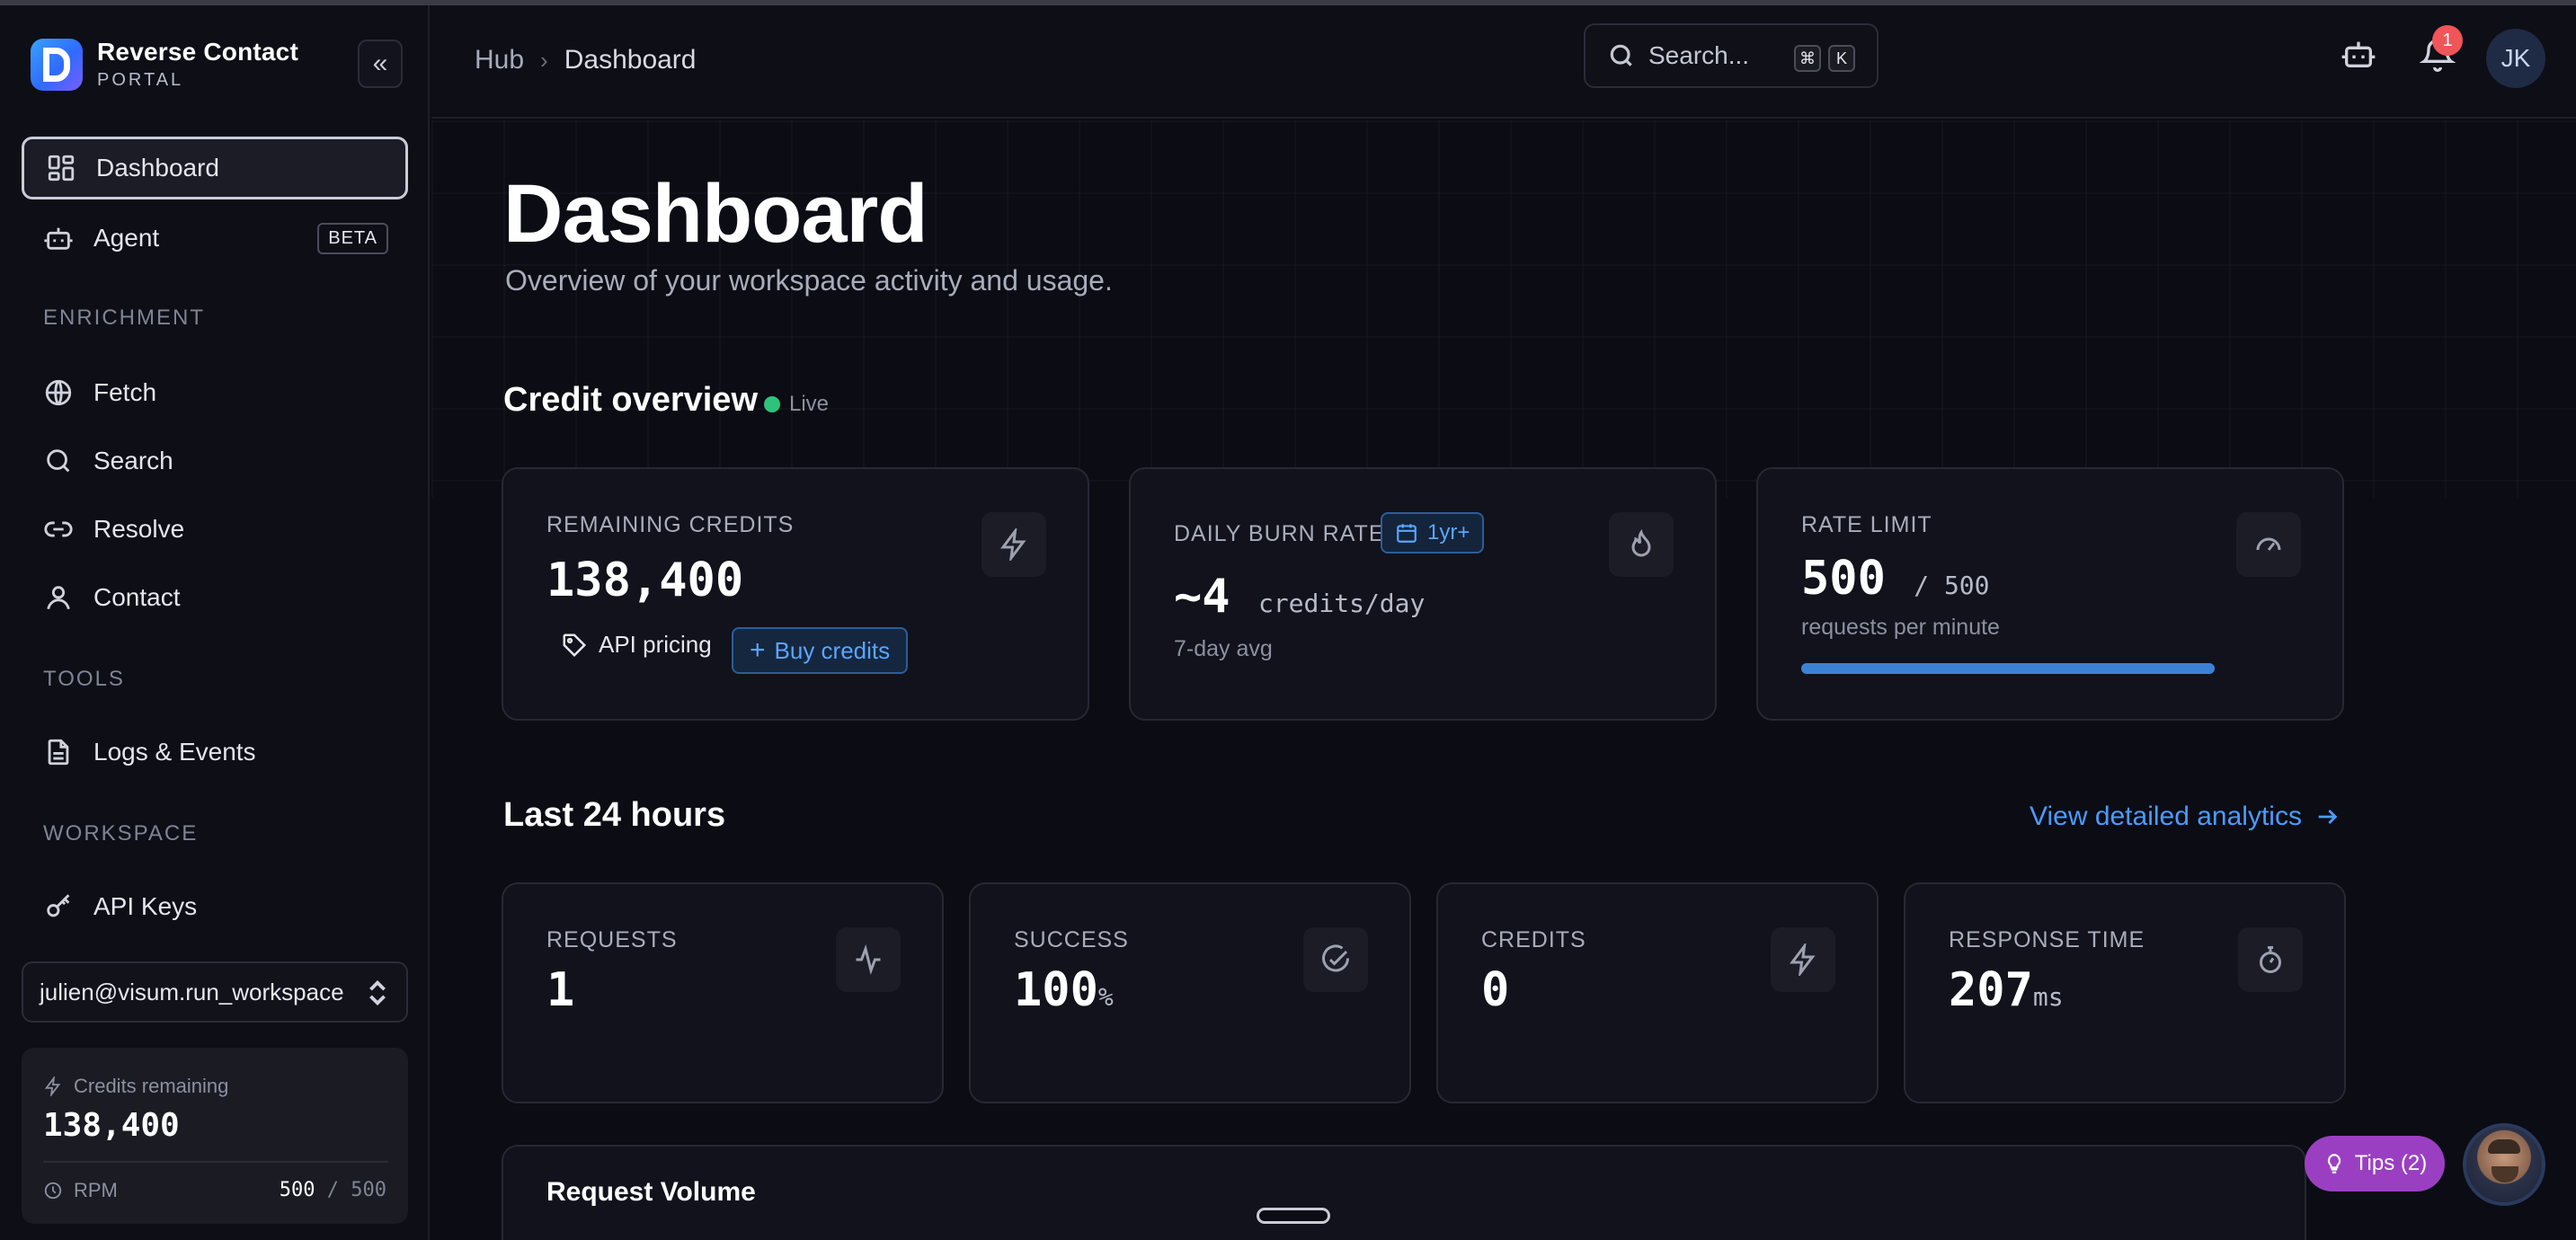  I want to click on range-selector-button: 1yr+, so click(1433, 533).